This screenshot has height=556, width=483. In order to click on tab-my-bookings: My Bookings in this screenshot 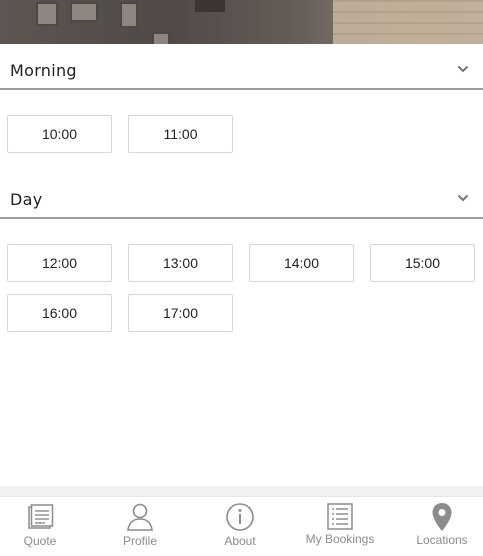, I will do `click(340, 526)`.